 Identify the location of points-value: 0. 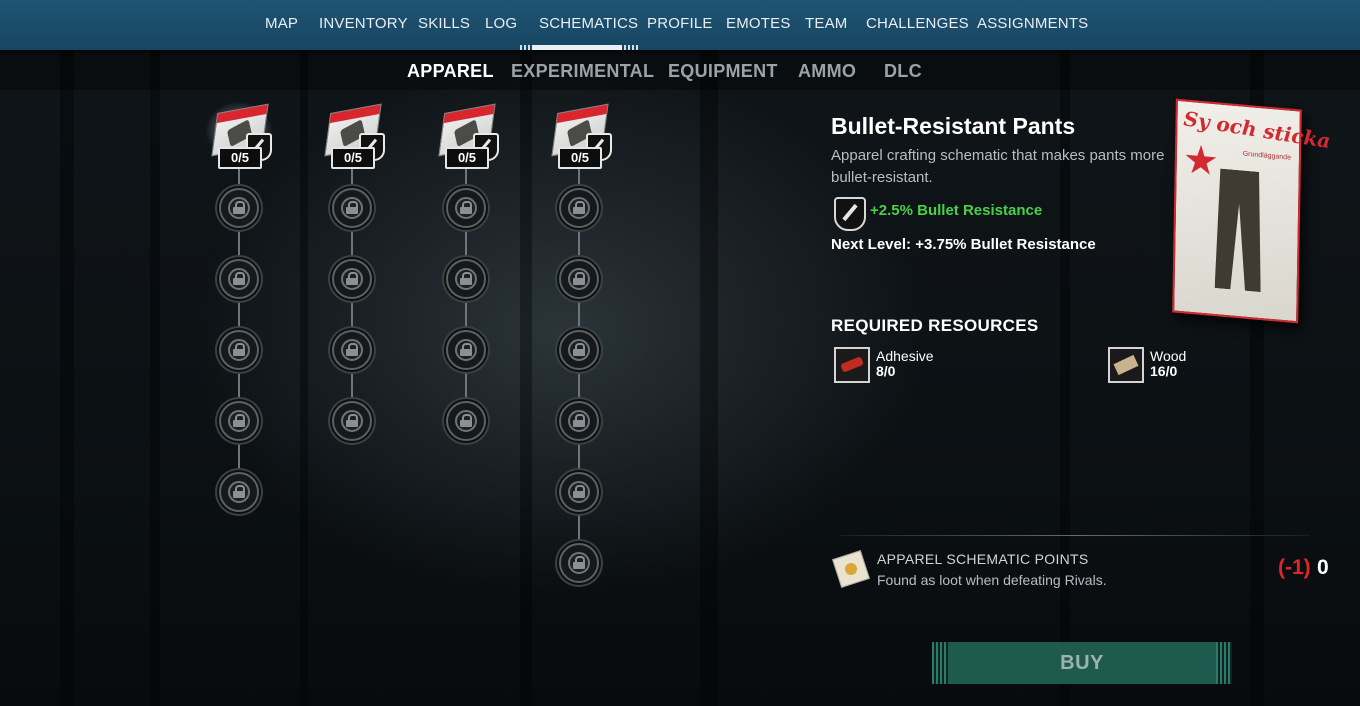
(1323, 567).